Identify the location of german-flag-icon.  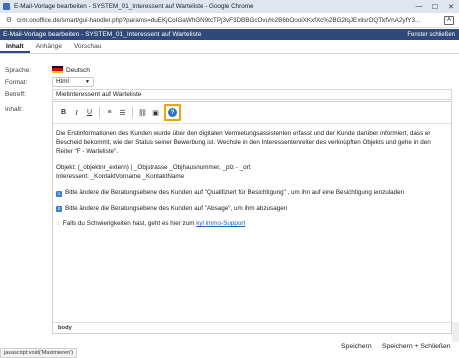
(57, 69).